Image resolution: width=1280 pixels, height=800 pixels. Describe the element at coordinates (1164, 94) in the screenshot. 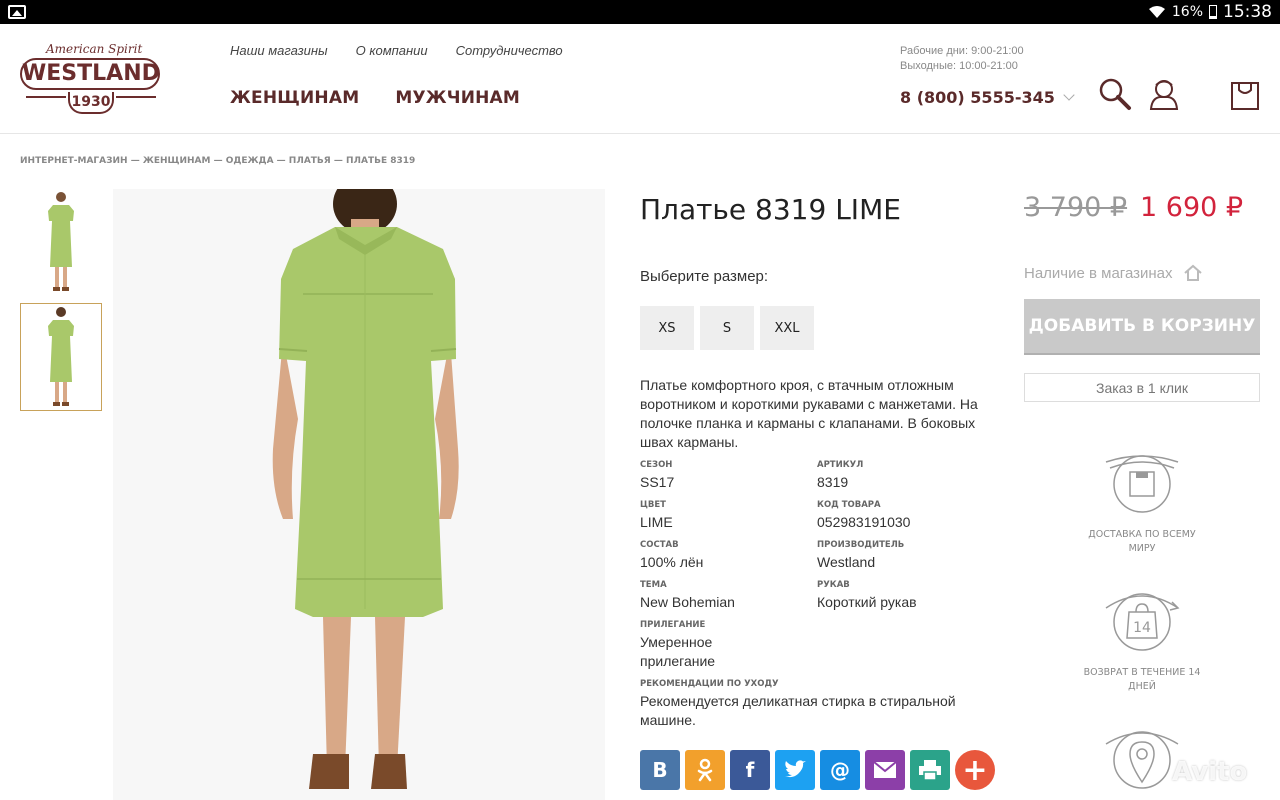

I see `account-icon` at that location.